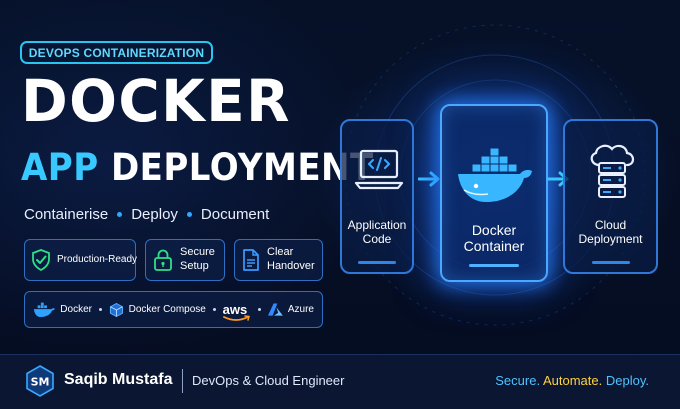 Image resolution: width=680 pixels, height=409 pixels. Describe the element at coordinates (377, 196) in the screenshot. I see `card-application-code: Application Code` at that location.